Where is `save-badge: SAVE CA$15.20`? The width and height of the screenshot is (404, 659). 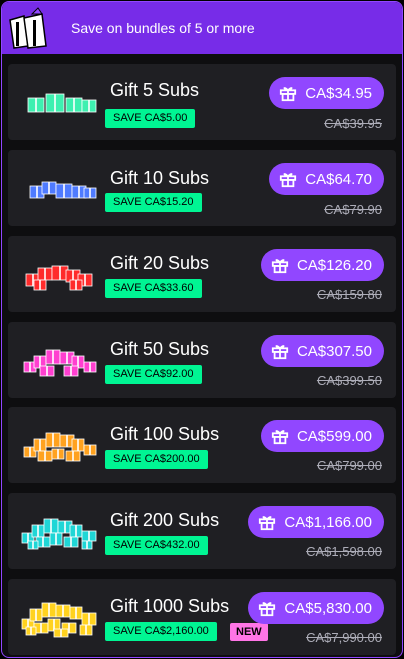
save-badge: SAVE CA$15.20 is located at coordinates (153, 202).